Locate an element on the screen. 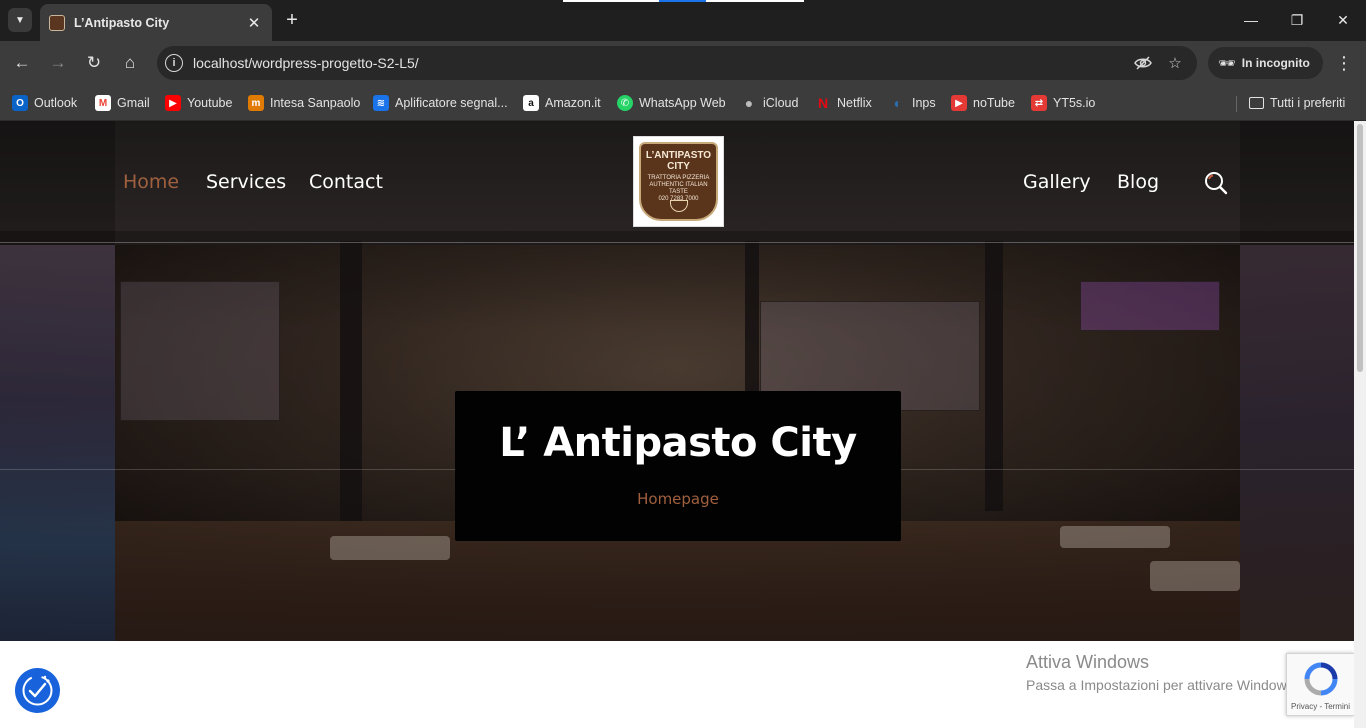  bookmark-youtube: ▶ Youtube is located at coordinates (198, 103).